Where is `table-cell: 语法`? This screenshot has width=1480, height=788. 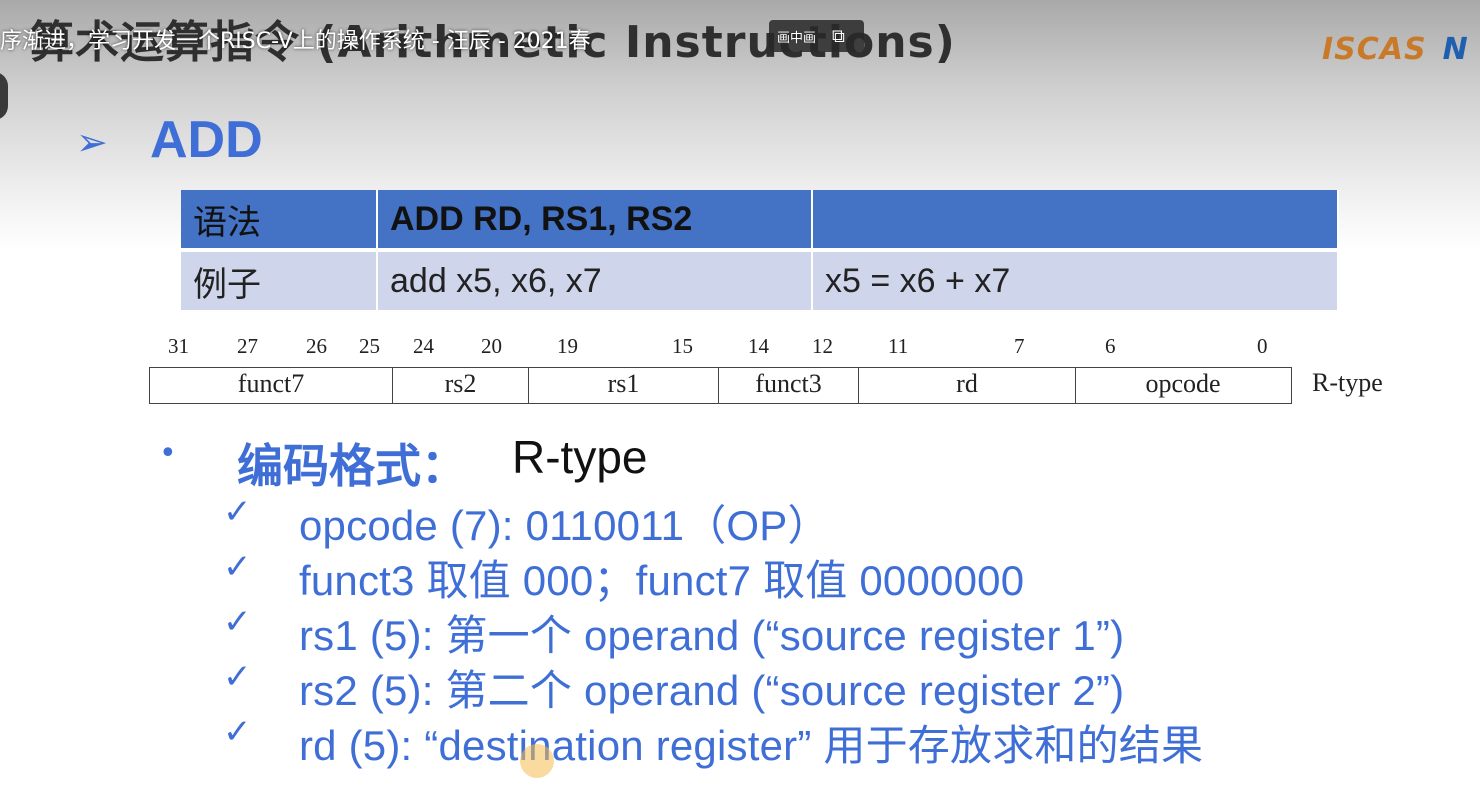 table-cell: 语法 is located at coordinates (279, 219).